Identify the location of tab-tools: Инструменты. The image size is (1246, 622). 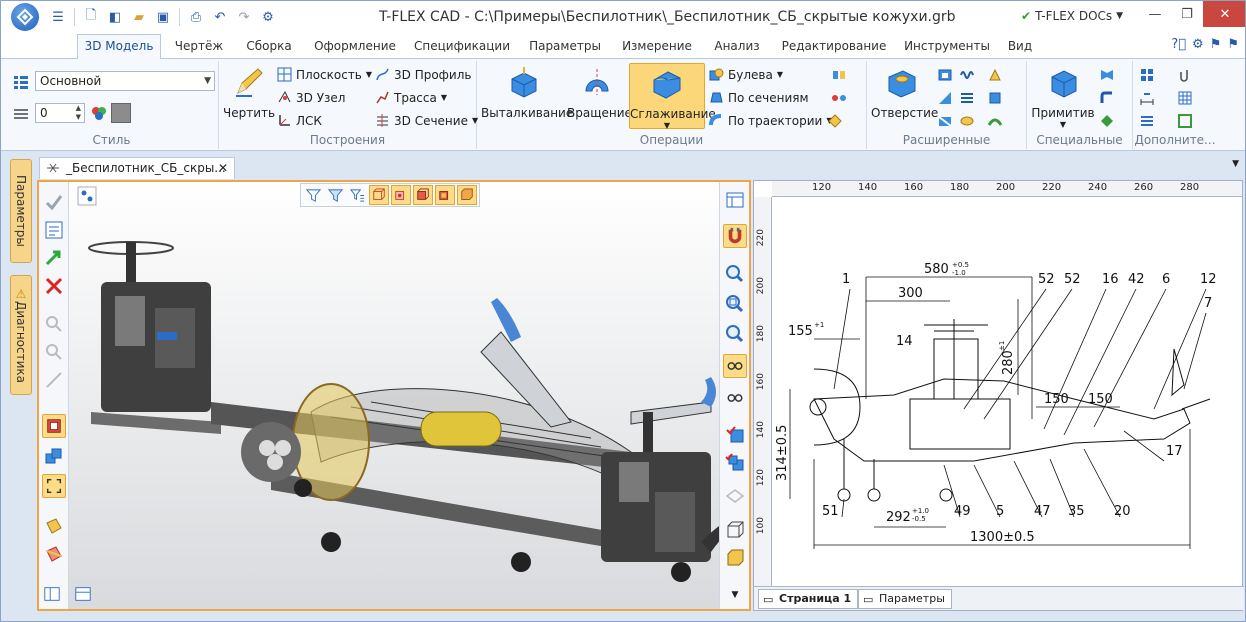
(947, 47).